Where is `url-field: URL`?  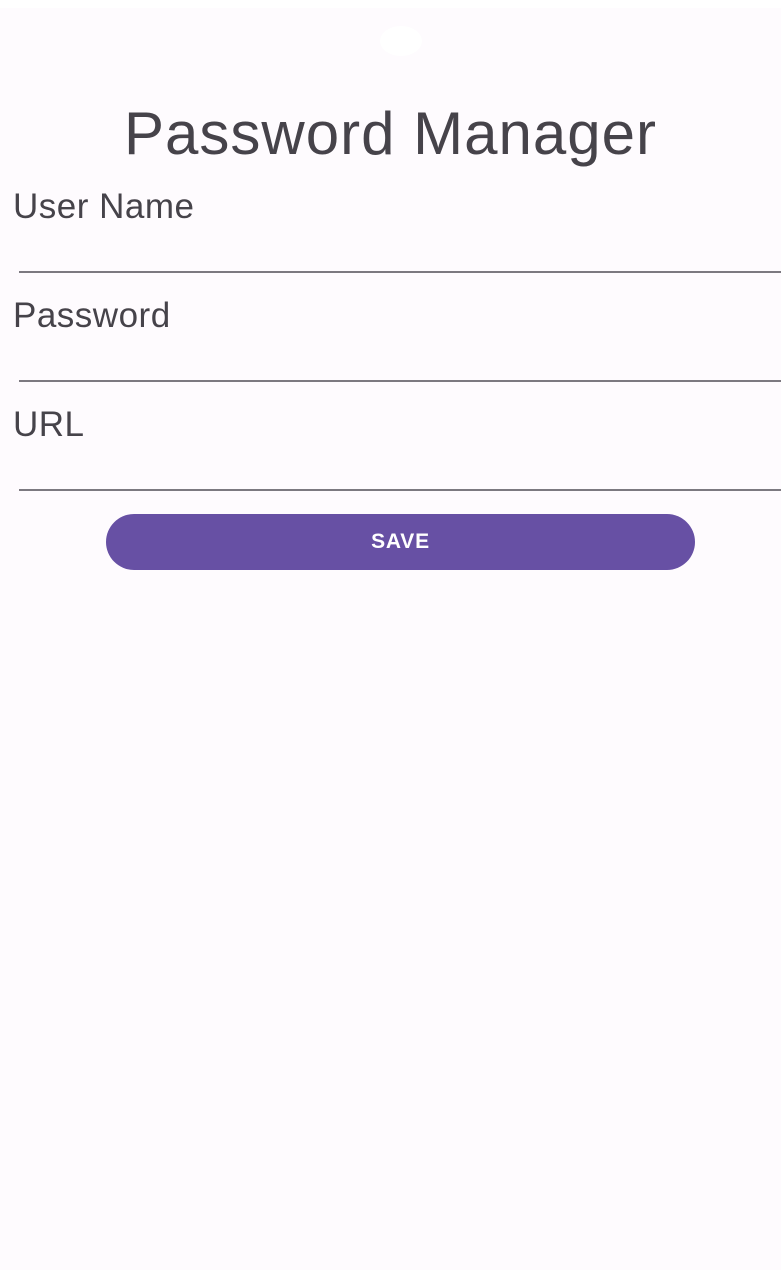
url-field: URL is located at coordinates (390, 459).